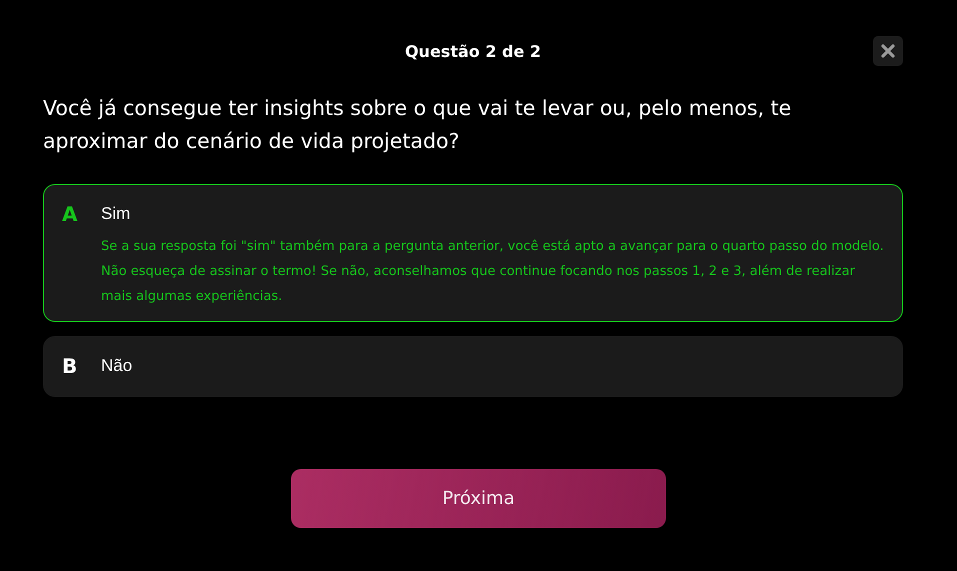 The height and width of the screenshot is (571, 957). What do you see at coordinates (116, 366) in the screenshot?
I see `option-label: Não` at bounding box center [116, 366].